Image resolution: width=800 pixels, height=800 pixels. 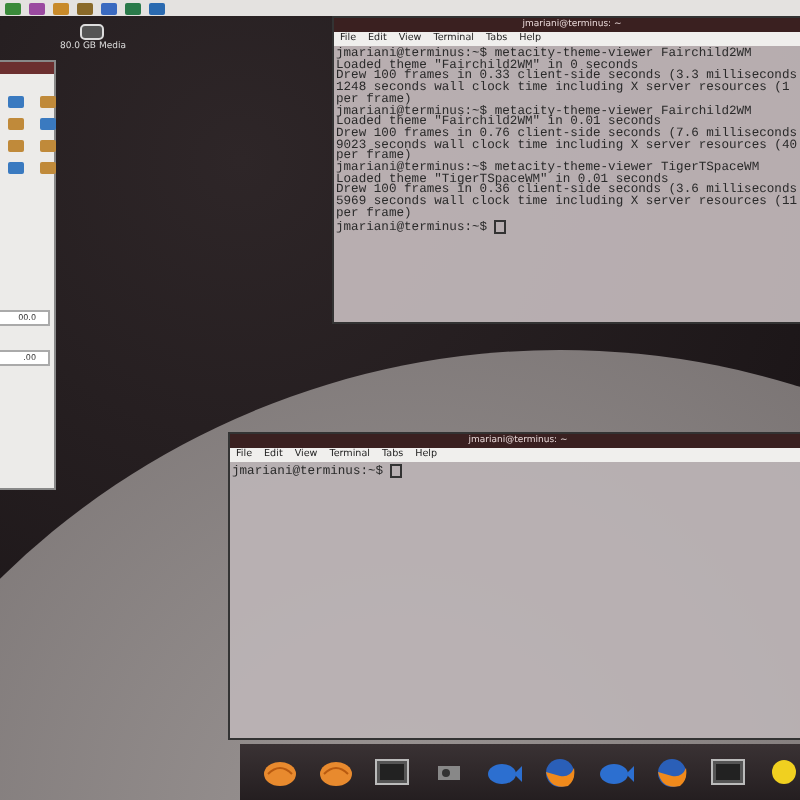 What do you see at coordinates (92, 32) in the screenshot?
I see `drive-icon` at bounding box center [92, 32].